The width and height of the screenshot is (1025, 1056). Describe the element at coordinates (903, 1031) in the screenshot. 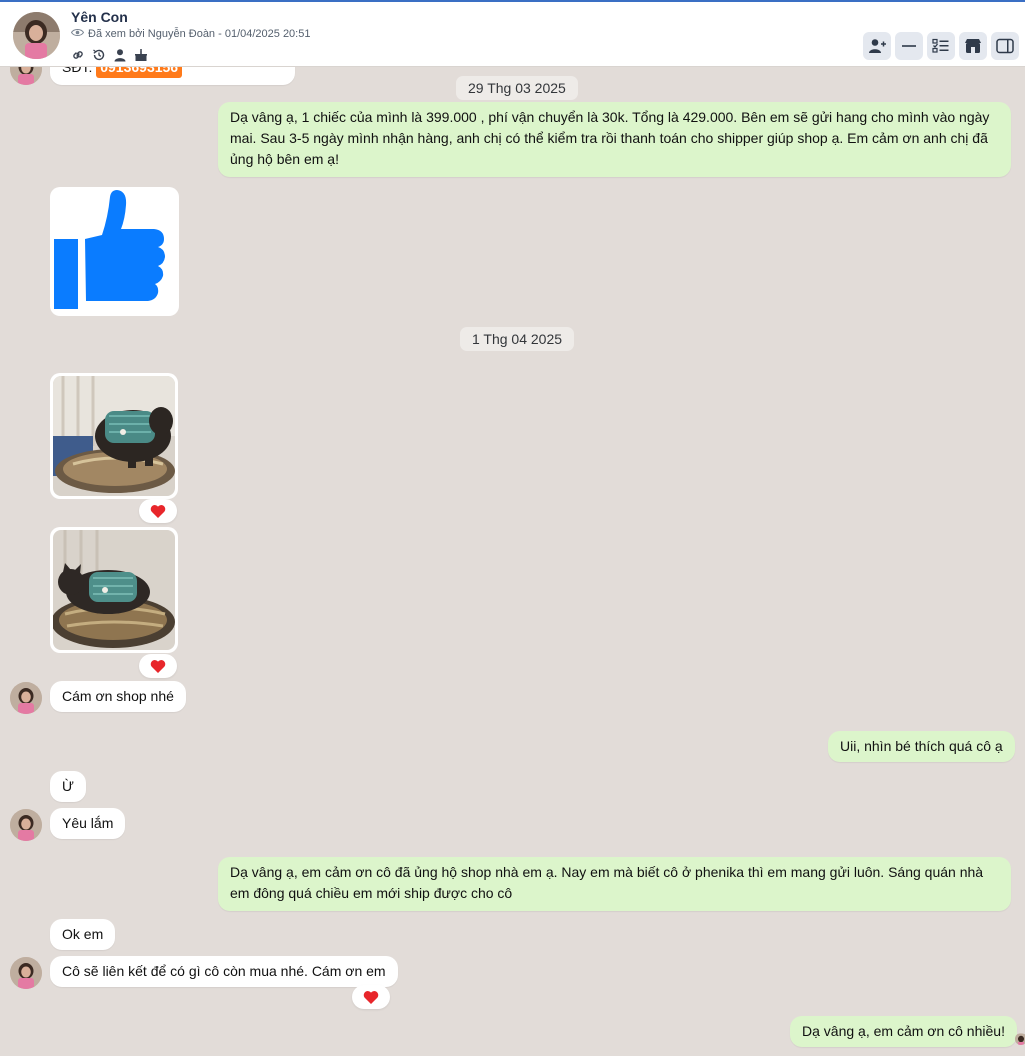

I see `message-outgoing: Dạ vâng ạ, em cảm ơn cô nhiều!` at that location.